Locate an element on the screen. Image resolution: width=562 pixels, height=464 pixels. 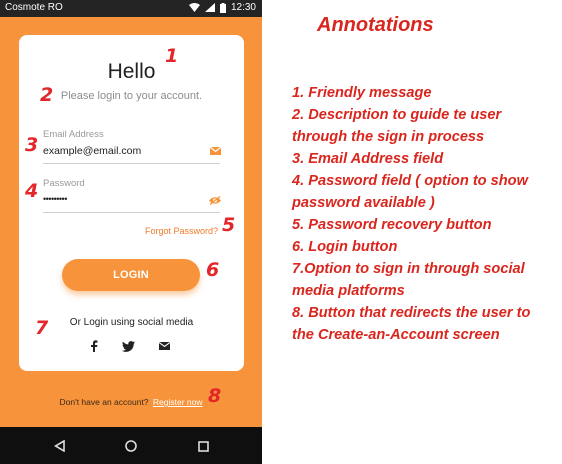
signal-icon is located at coordinates (209, 7).